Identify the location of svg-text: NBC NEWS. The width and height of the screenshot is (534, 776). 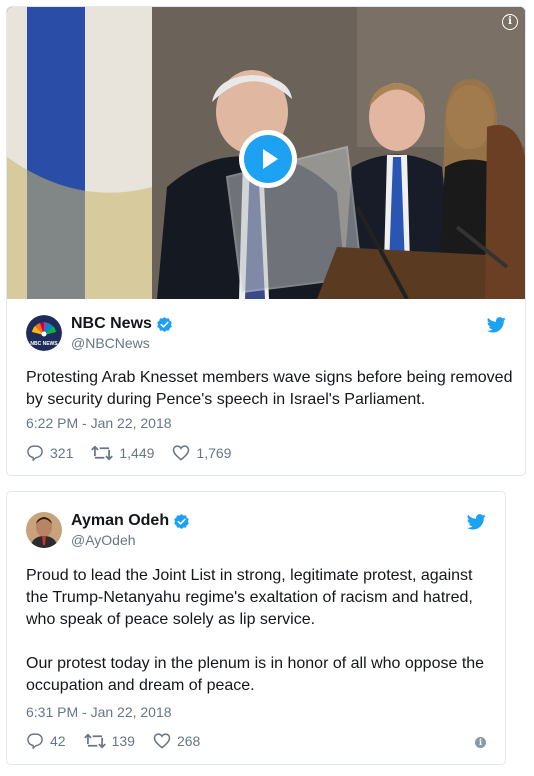
(44, 344).